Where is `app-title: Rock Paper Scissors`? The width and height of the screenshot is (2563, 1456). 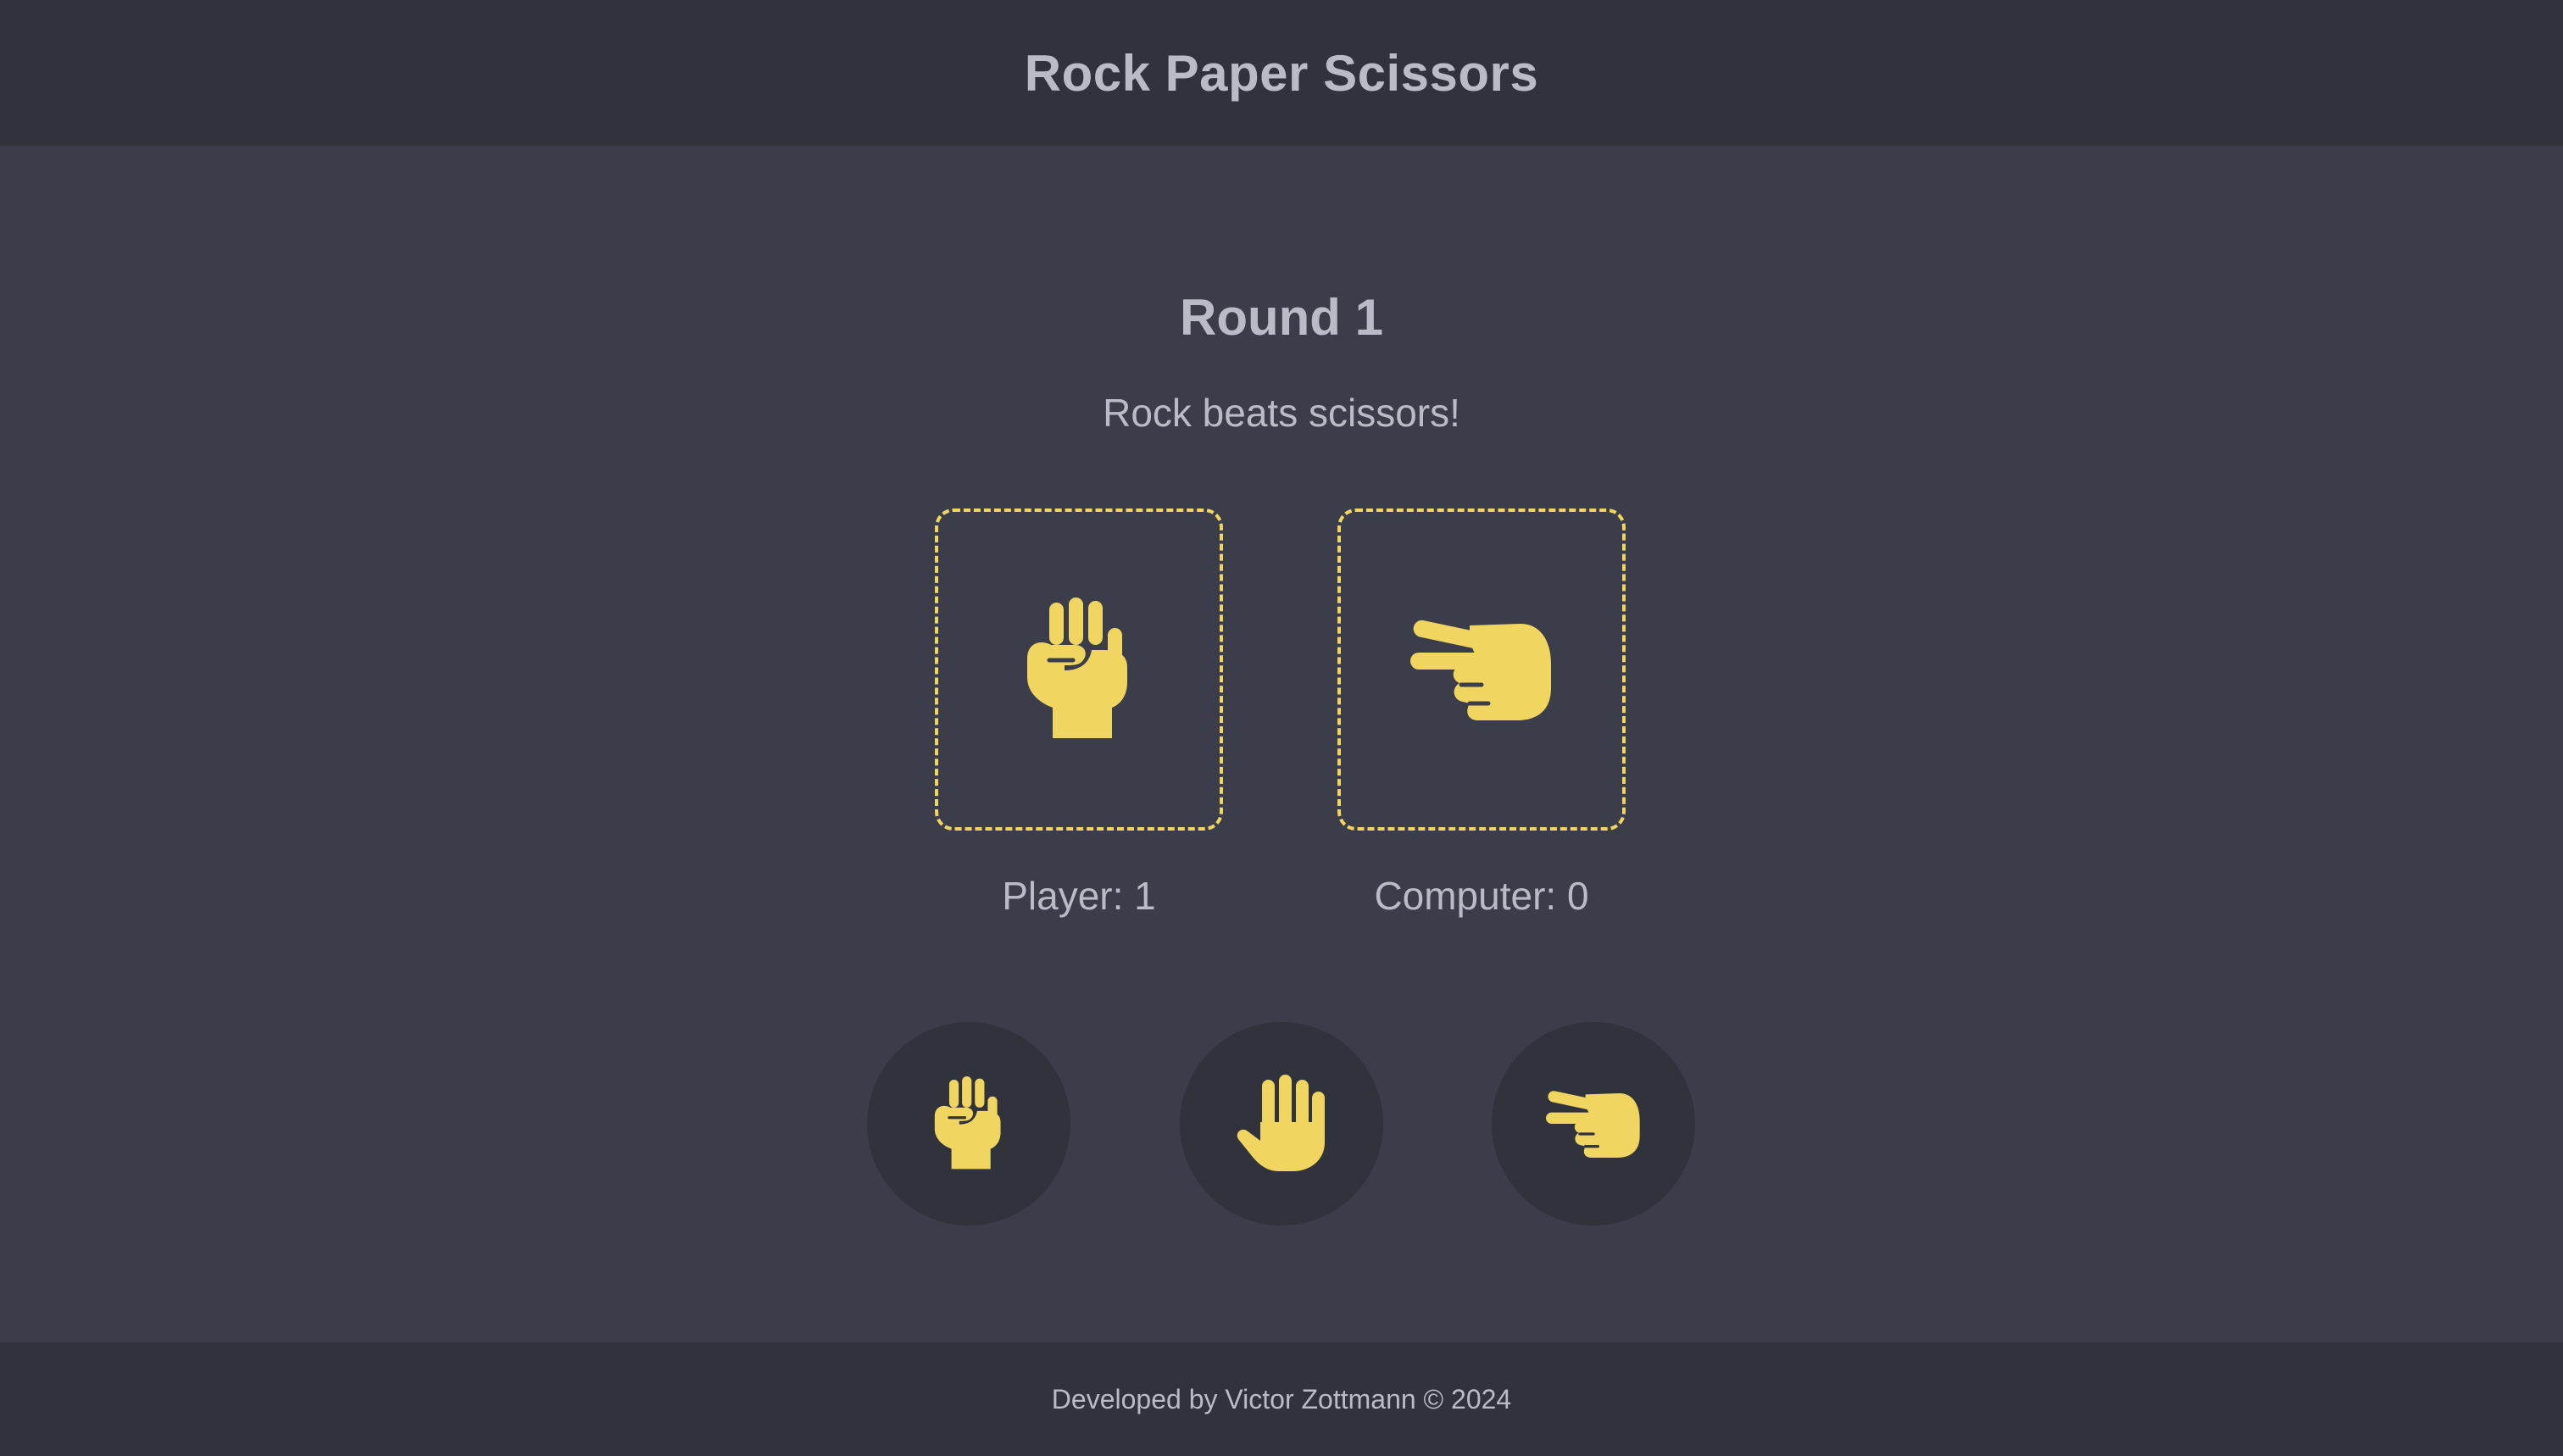
app-title: Rock Paper Scissors is located at coordinates (1281, 73).